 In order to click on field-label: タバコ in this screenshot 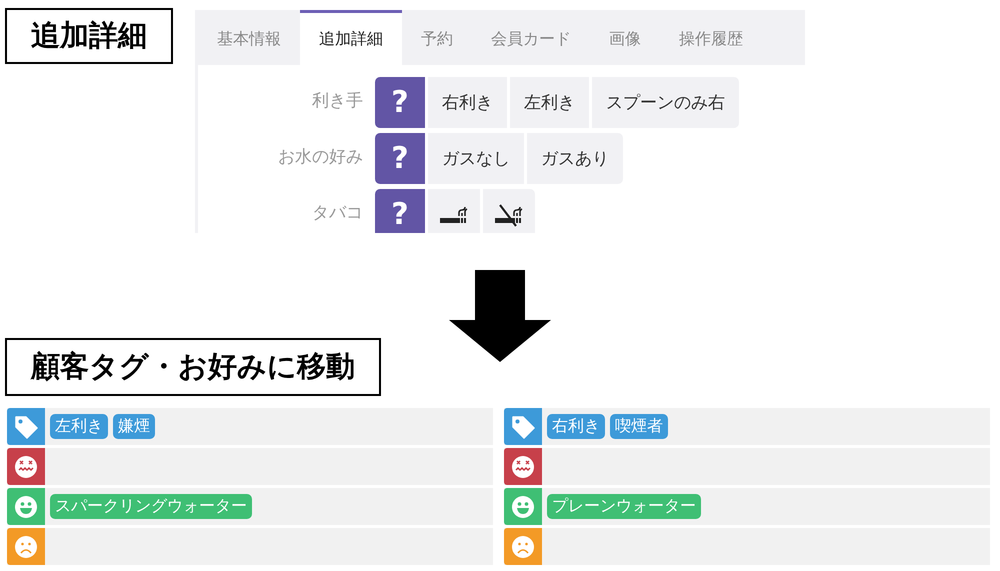, I will do `click(337, 213)`.